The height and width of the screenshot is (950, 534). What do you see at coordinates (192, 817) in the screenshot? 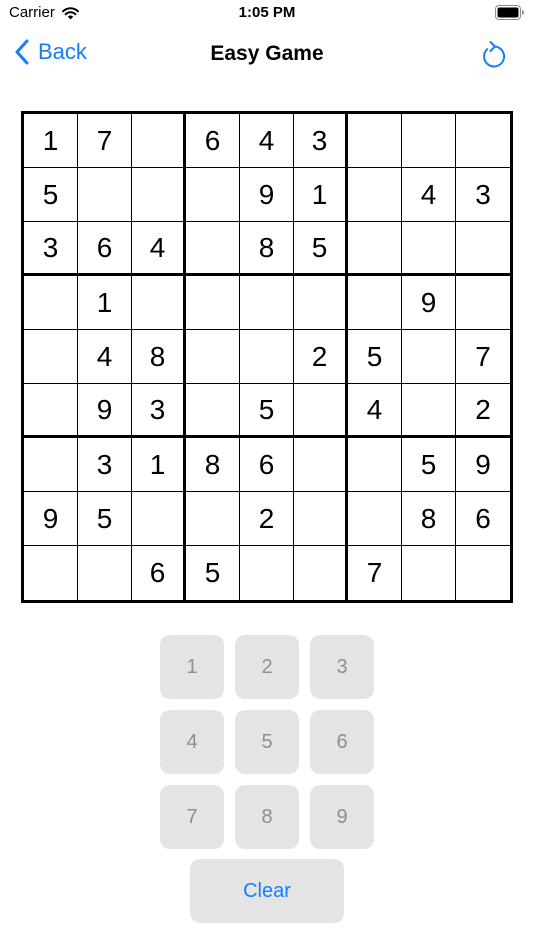
I see `number-key-7: 7` at bounding box center [192, 817].